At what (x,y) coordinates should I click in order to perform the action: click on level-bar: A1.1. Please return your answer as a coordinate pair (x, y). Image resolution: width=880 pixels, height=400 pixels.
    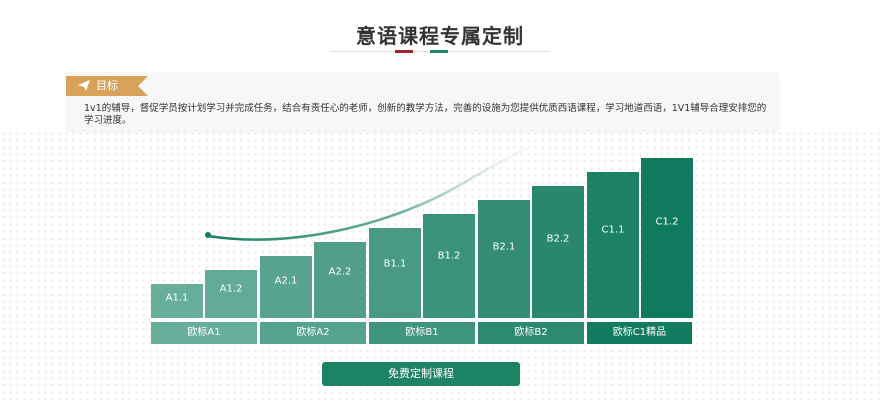
    Looking at the image, I should click on (177, 301).